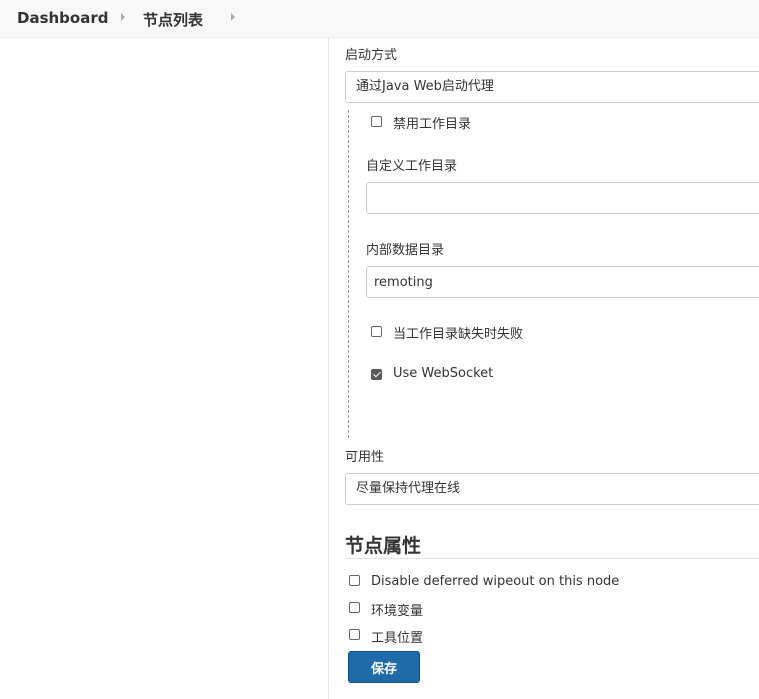  I want to click on disable-workdir-checkbox, so click(376, 121).